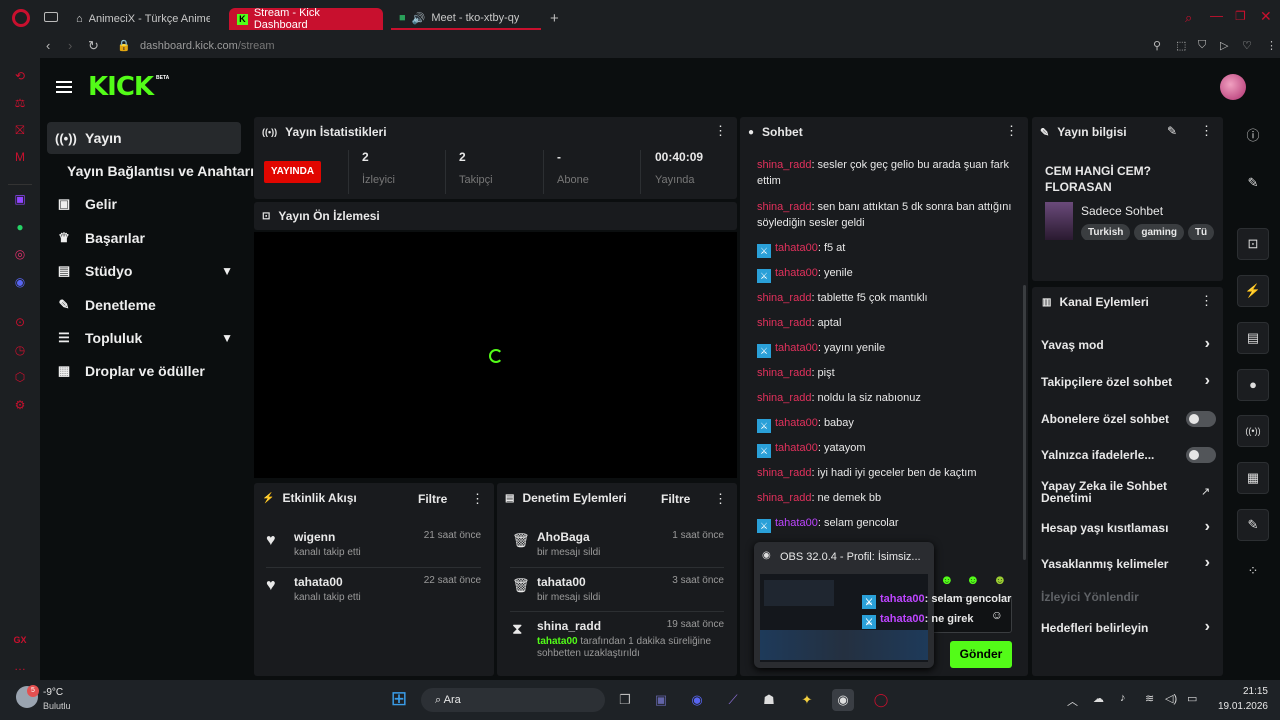  What do you see at coordinates (1253, 525) in the screenshot?
I see `wrench-icon: ✎` at bounding box center [1253, 525].